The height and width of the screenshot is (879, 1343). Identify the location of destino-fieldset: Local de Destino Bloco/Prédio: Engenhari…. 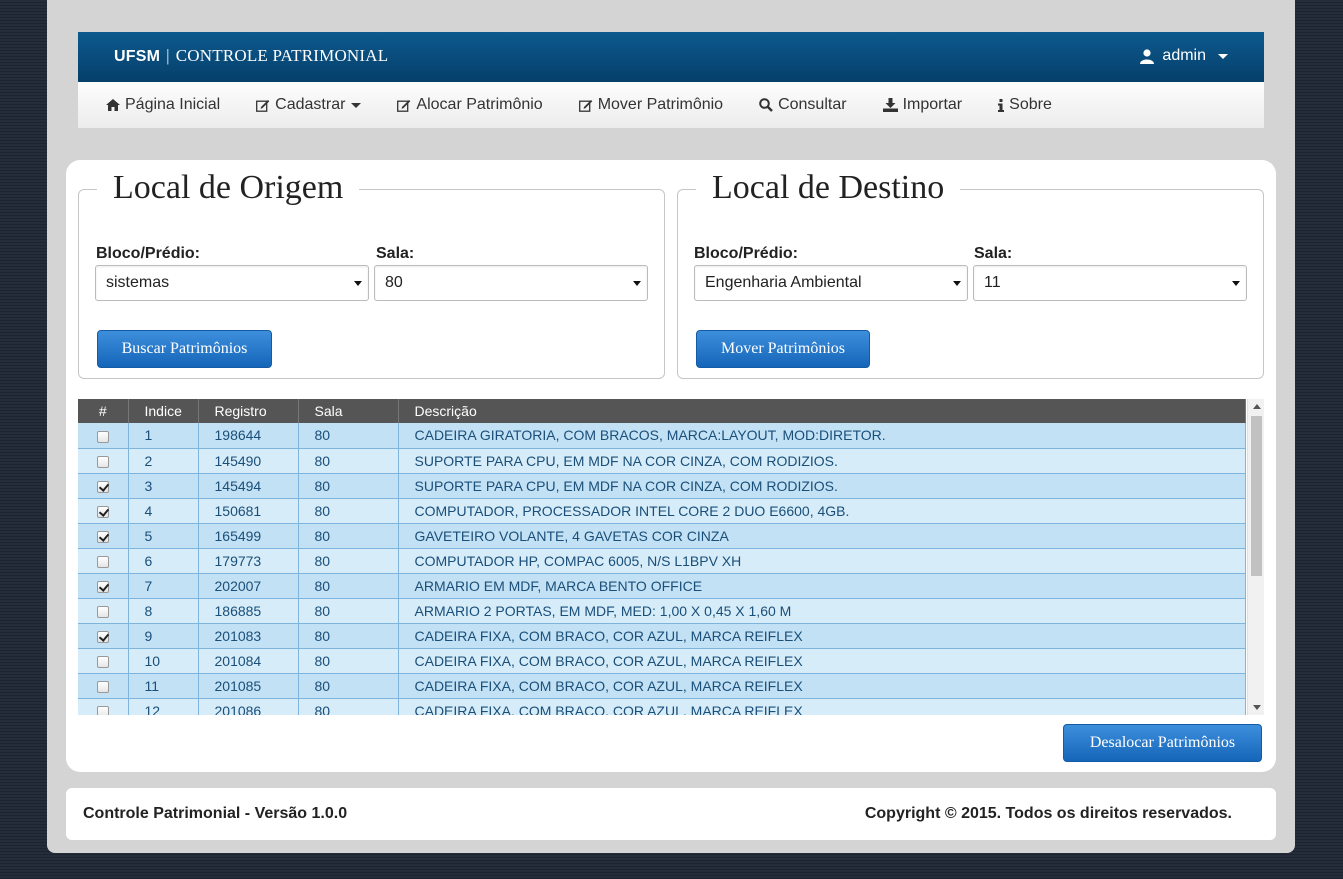
(970, 273).